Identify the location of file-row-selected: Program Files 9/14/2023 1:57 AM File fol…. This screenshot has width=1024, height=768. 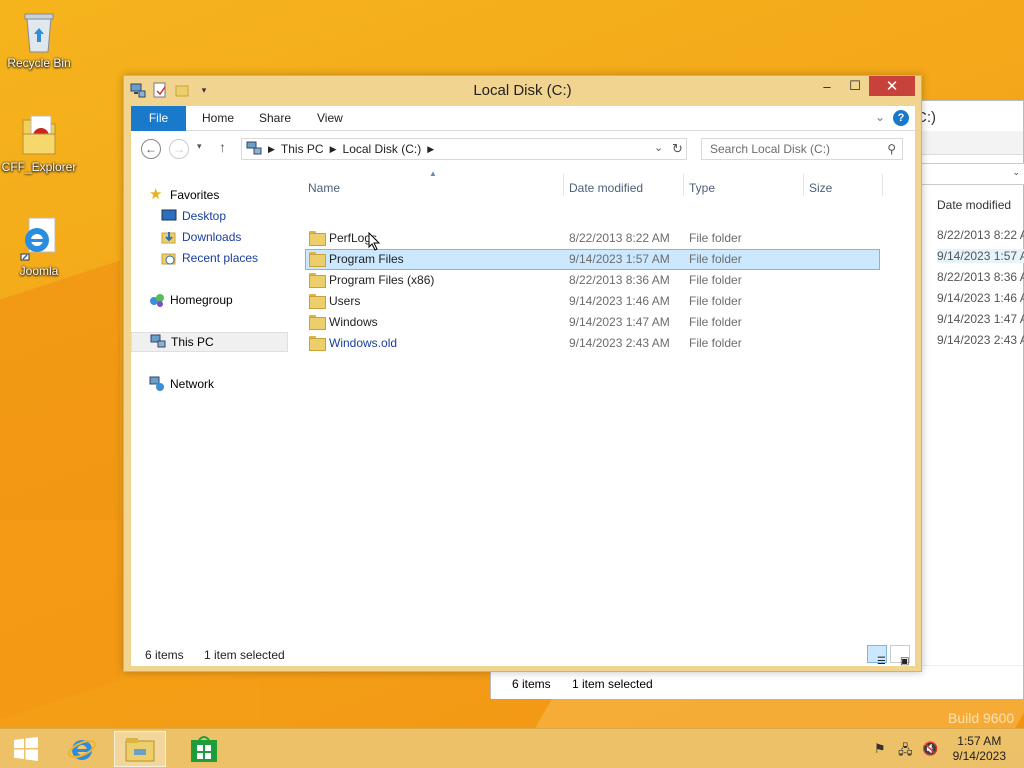
(592, 259).